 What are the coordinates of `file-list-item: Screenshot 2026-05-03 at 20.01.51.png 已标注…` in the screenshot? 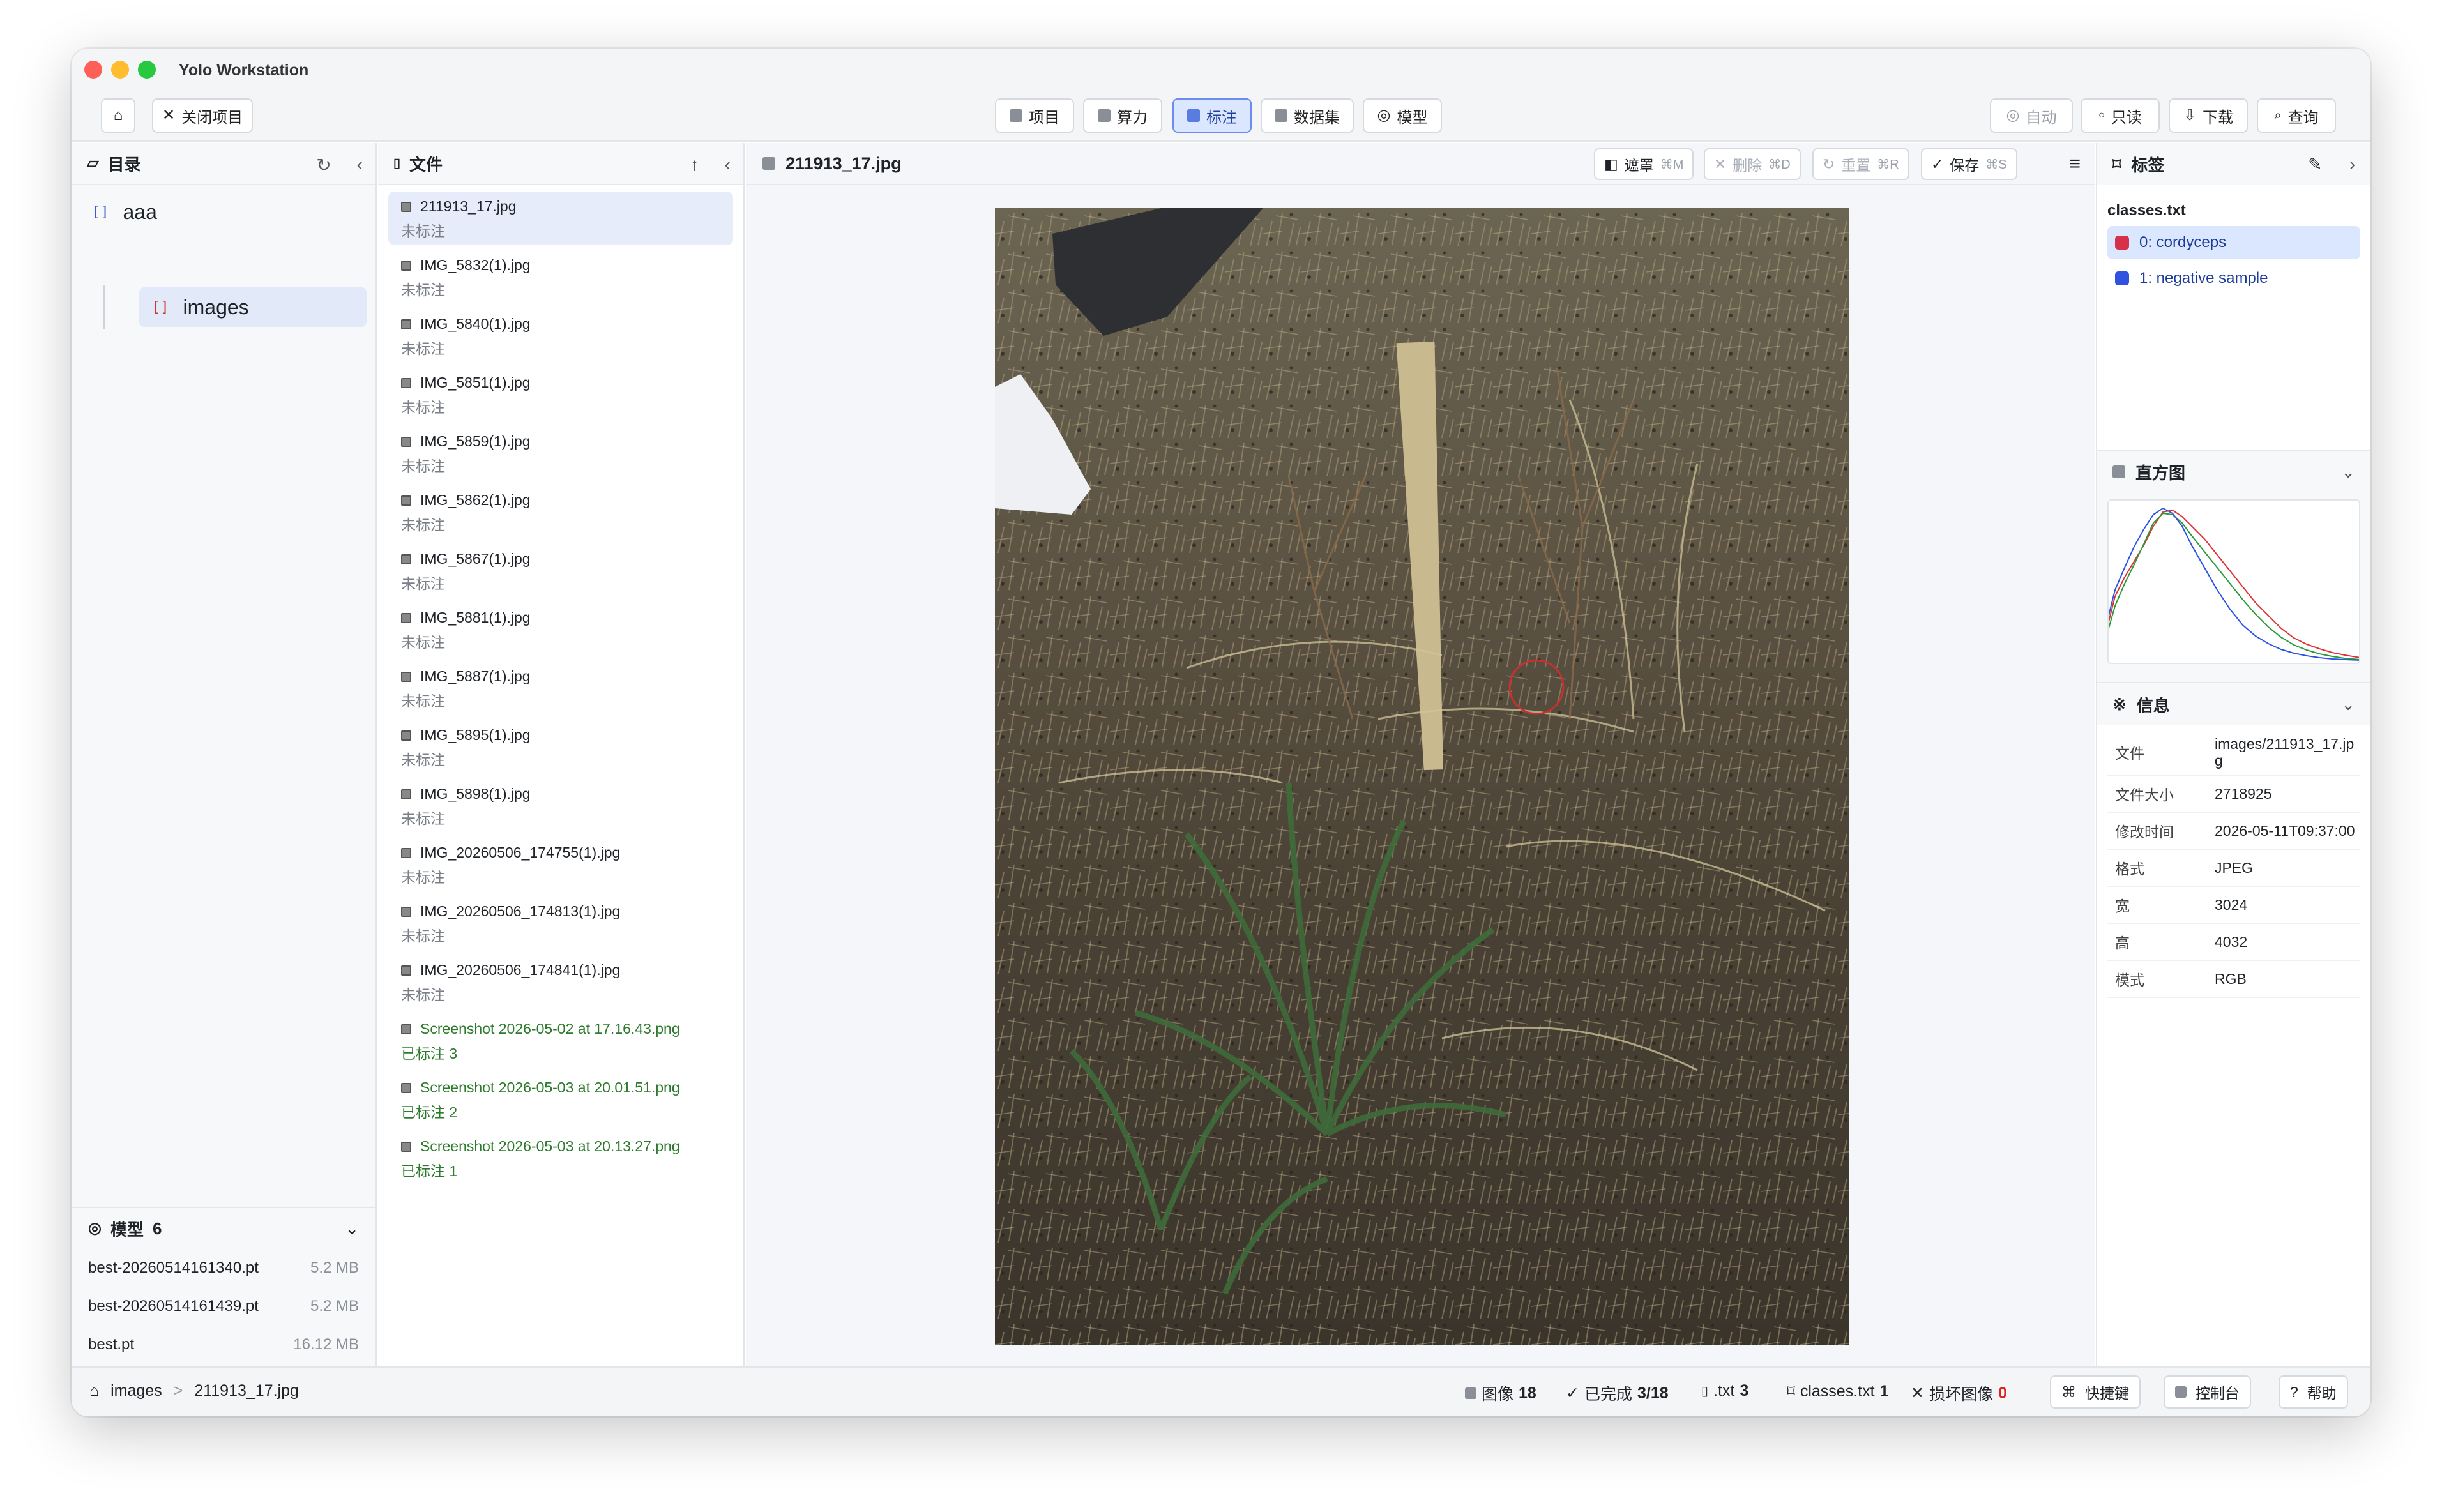 It's located at (560, 1099).